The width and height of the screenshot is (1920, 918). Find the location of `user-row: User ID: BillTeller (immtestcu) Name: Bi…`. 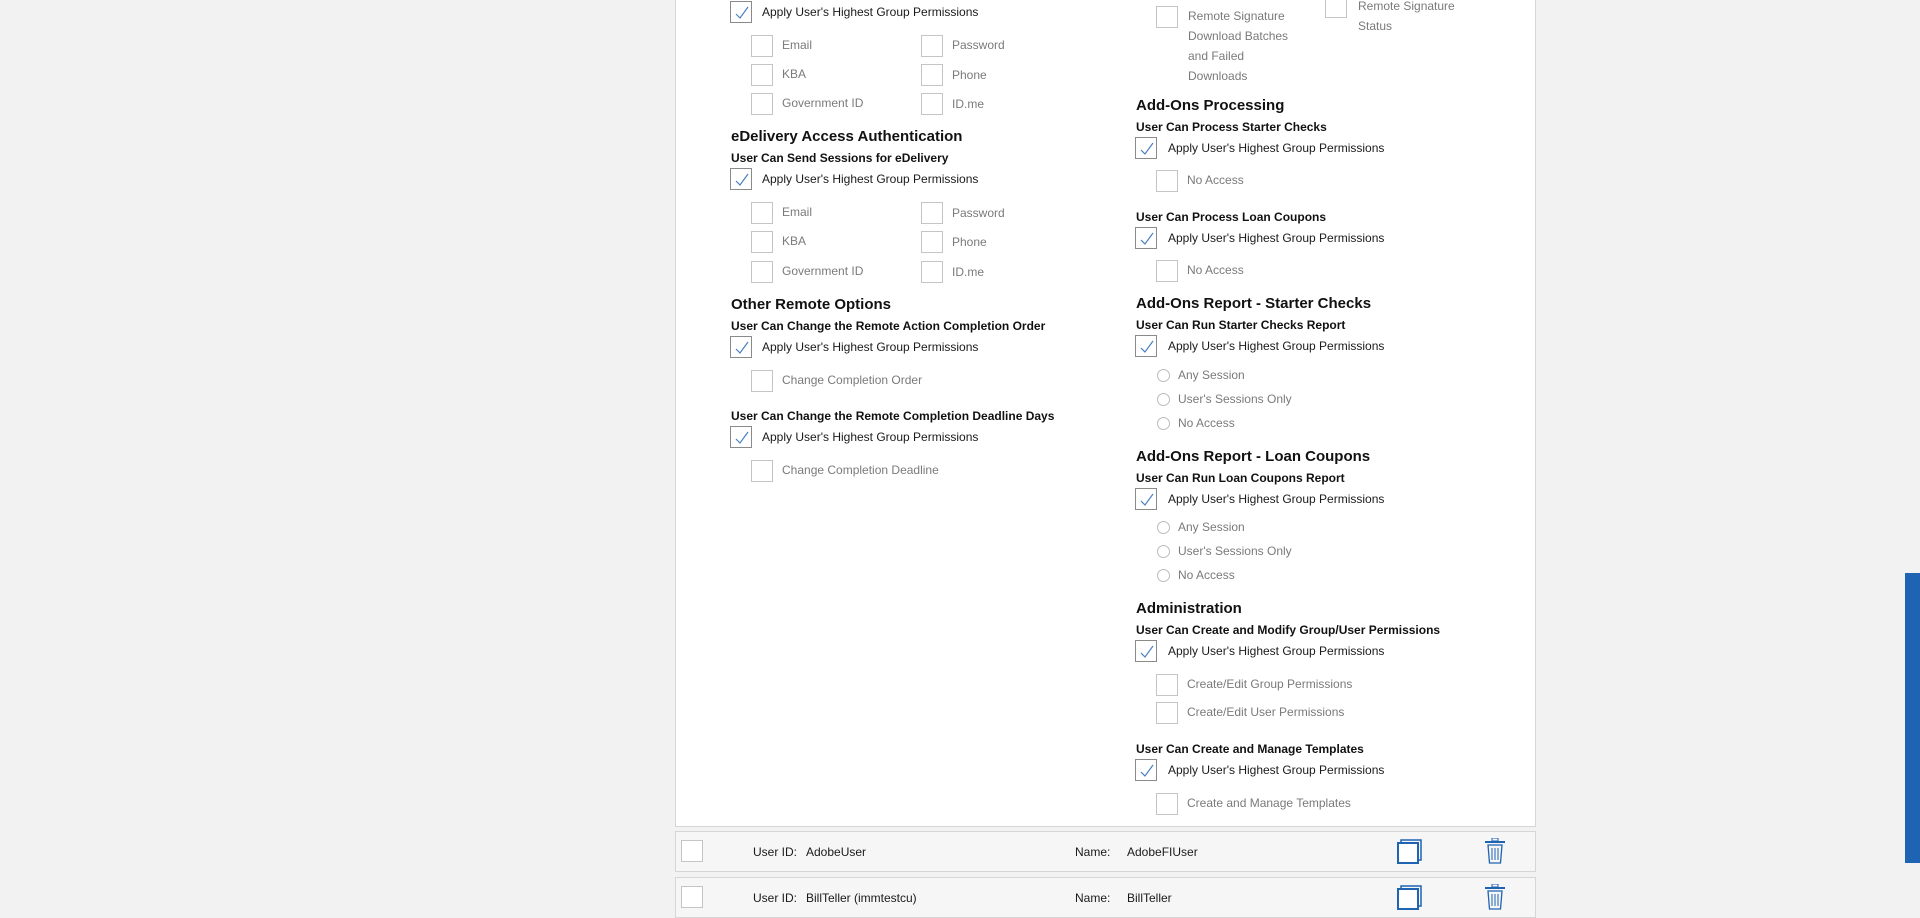

user-row: User ID: BillTeller (immtestcu) Name: Bi… is located at coordinates (1105, 897).